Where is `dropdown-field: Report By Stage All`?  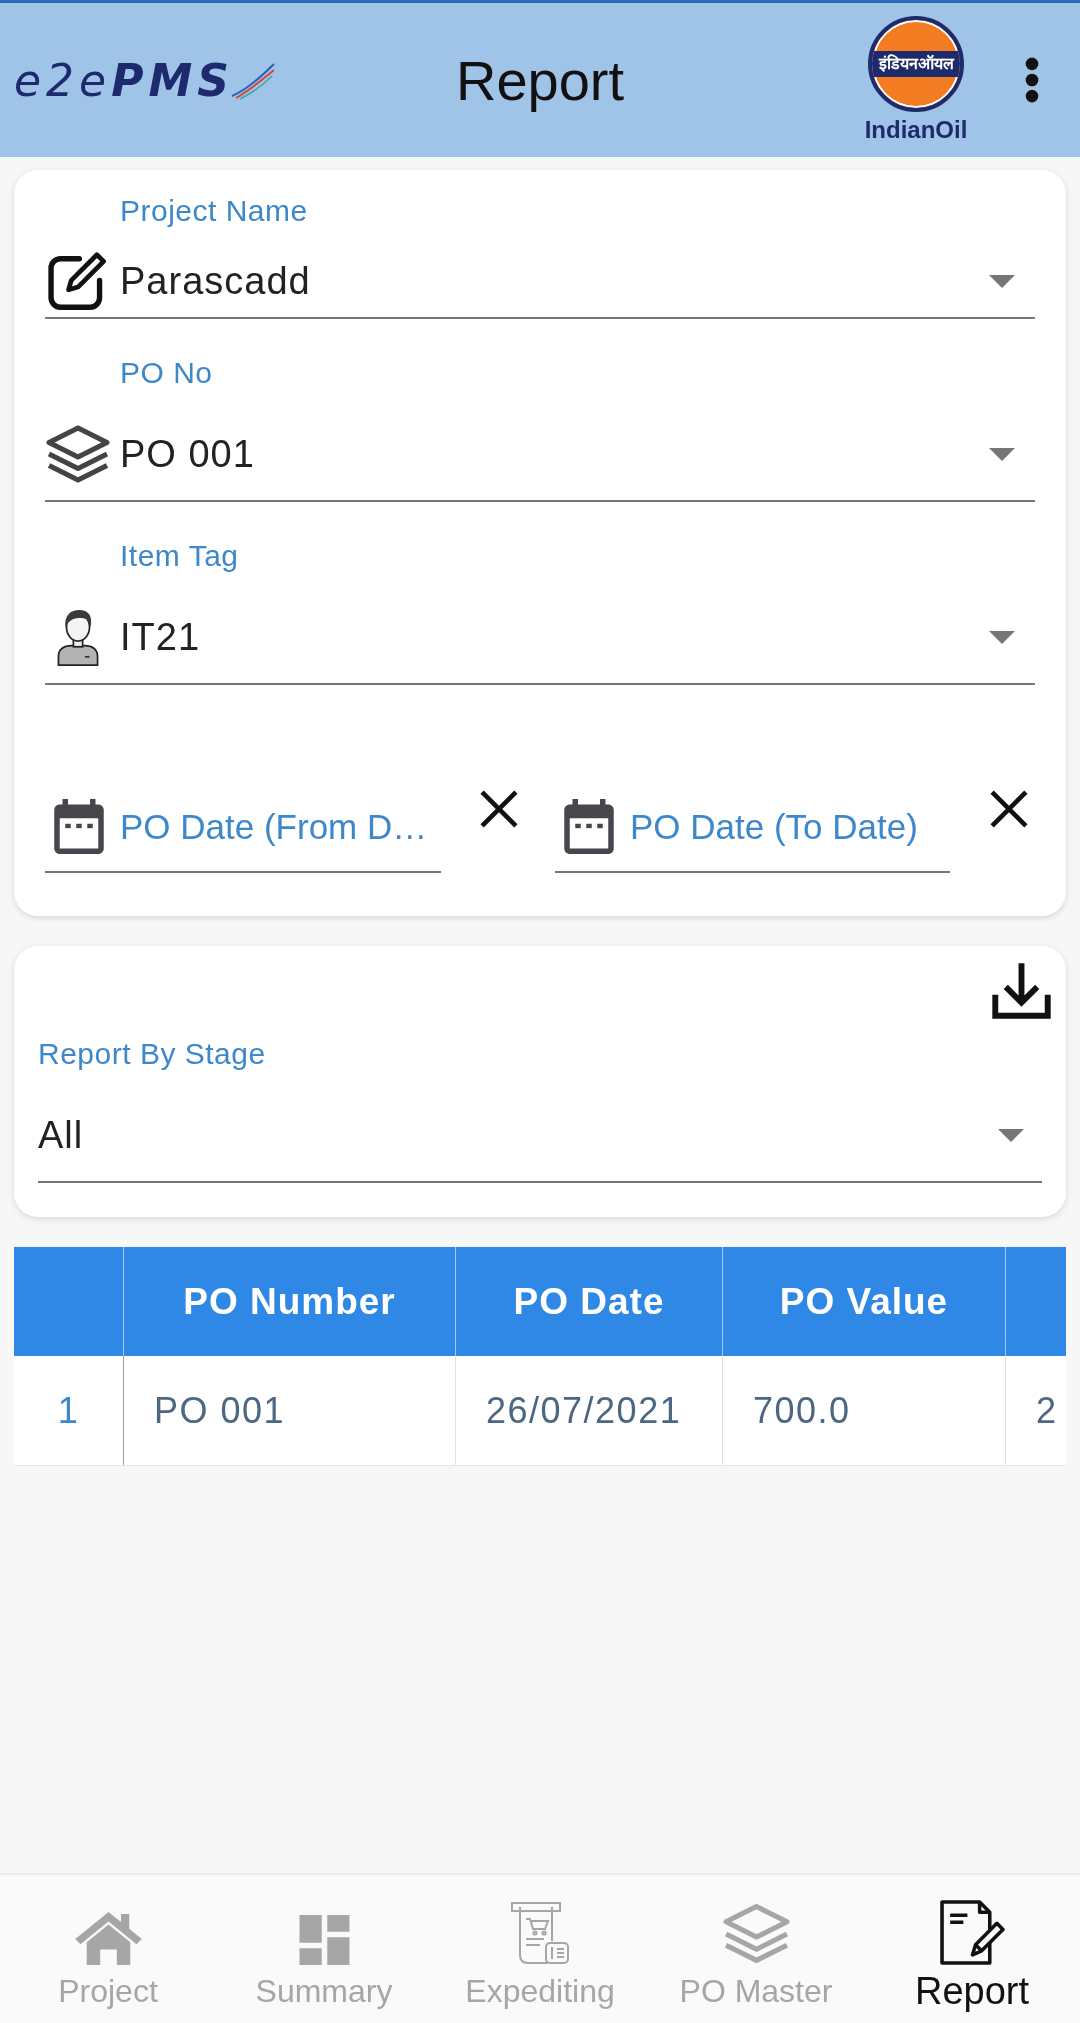
dropdown-field: Report By Stage All is located at coordinates (540, 1109).